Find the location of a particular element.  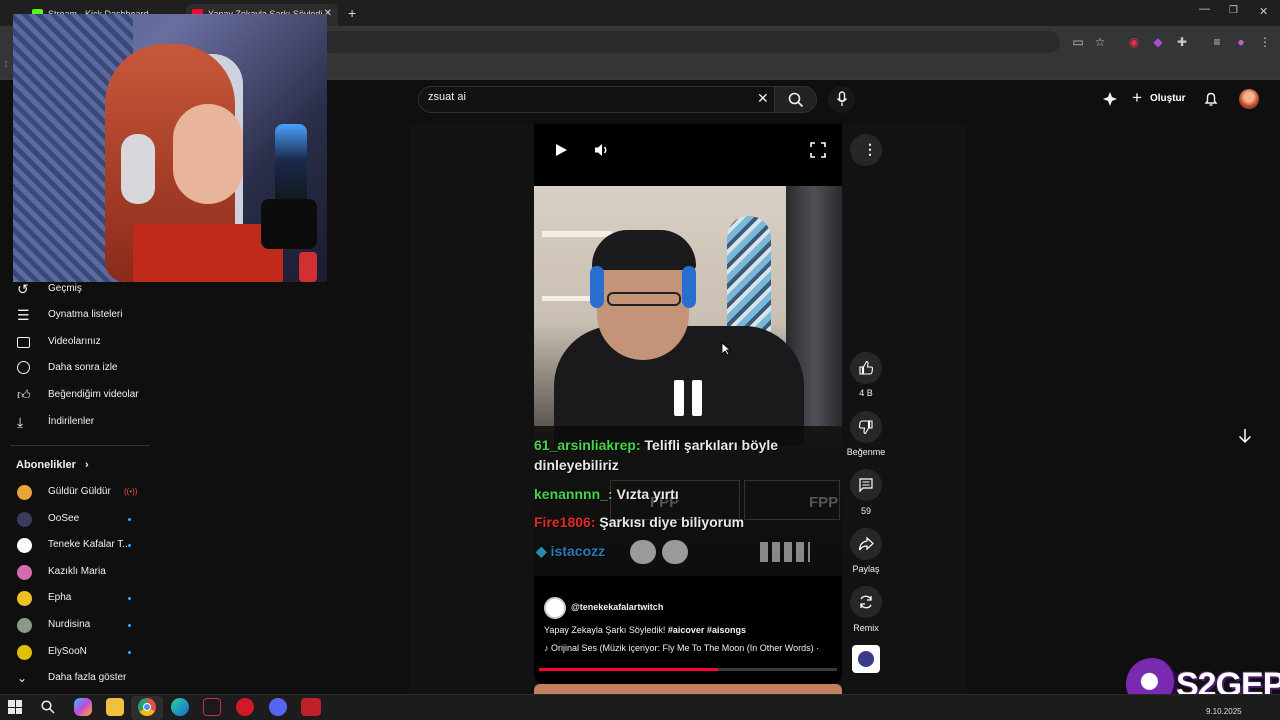

microphone-mount is located at coordinates (289, 224).